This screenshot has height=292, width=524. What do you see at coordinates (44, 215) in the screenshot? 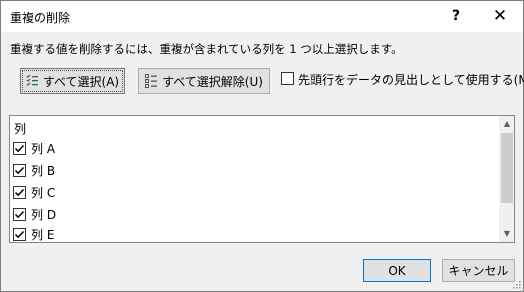
I see `column-label: 列 D` at bounding box center [44, 215].